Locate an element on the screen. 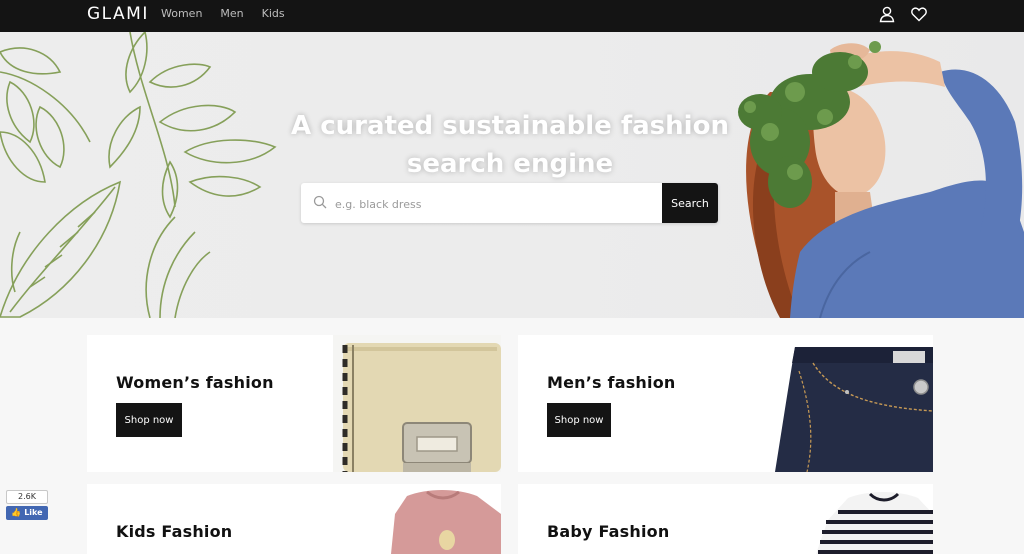  card-title: Women’s fashion is located at coordinates (195, 382).